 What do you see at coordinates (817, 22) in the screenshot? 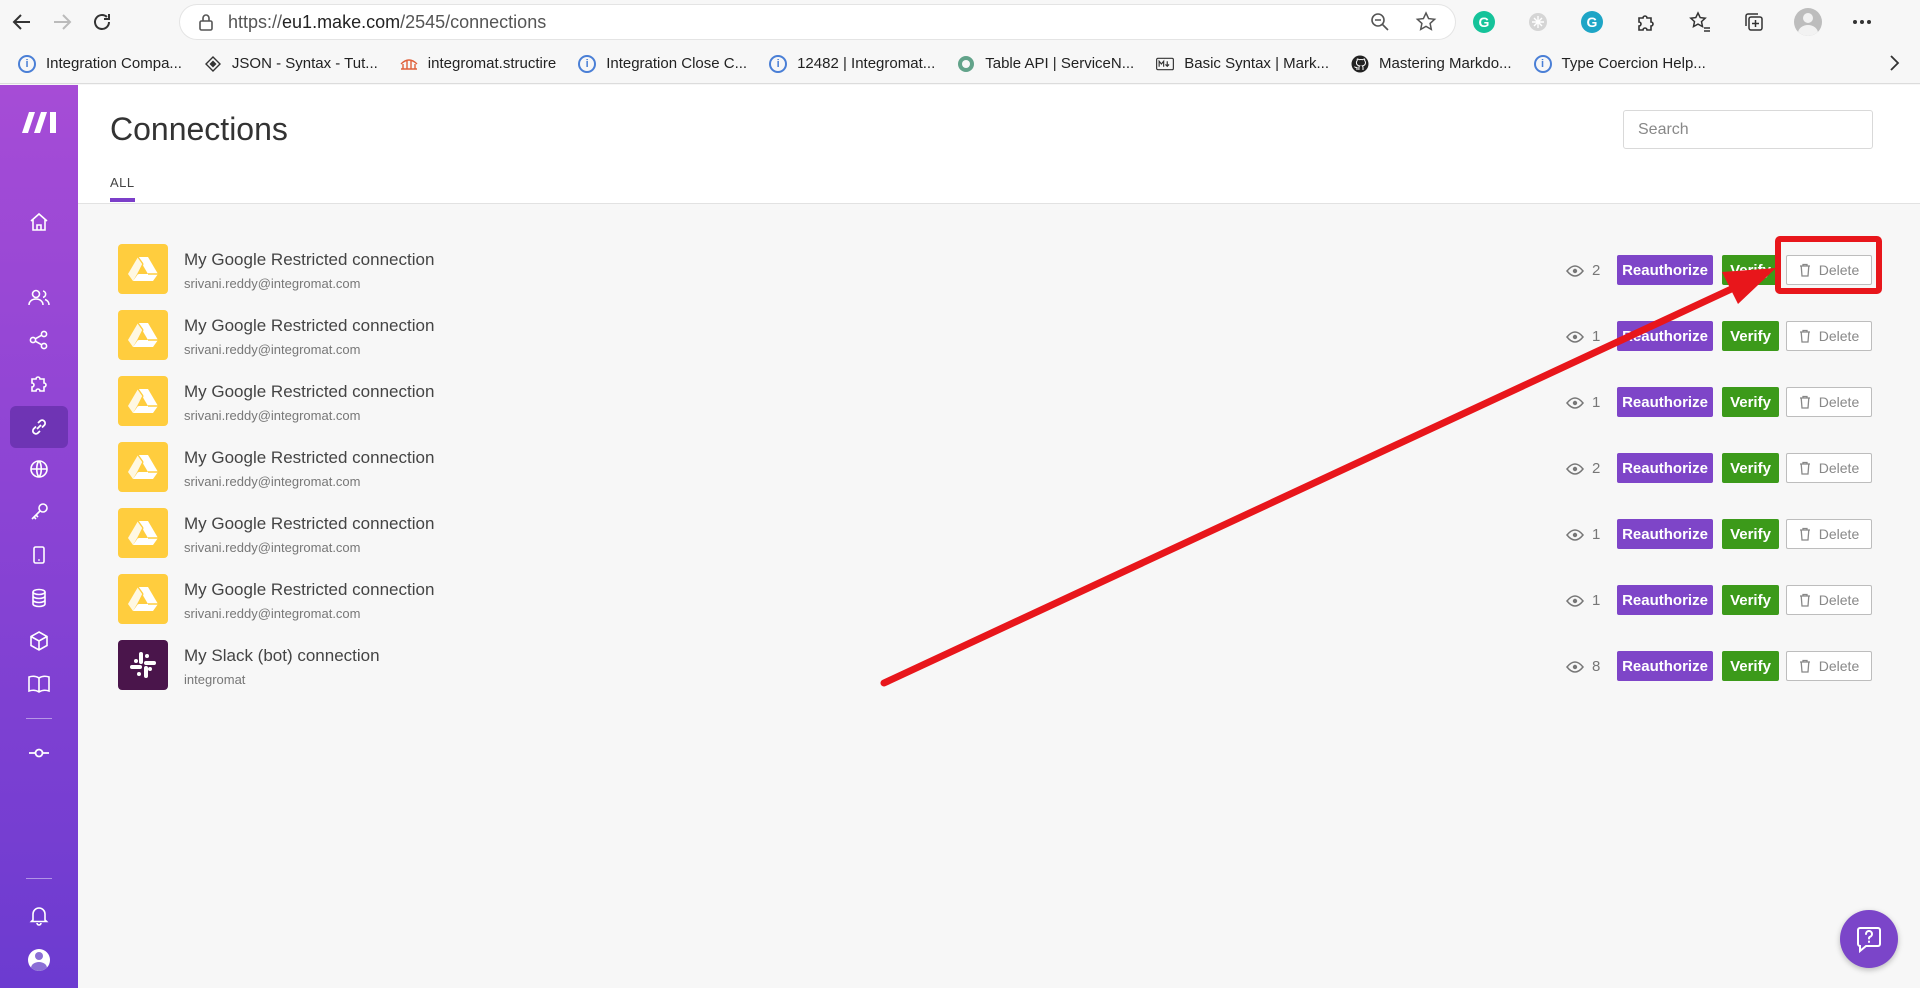
I see `address-bar: https://eu1.make.com/2545/connections` at bounding box center [817, 22].